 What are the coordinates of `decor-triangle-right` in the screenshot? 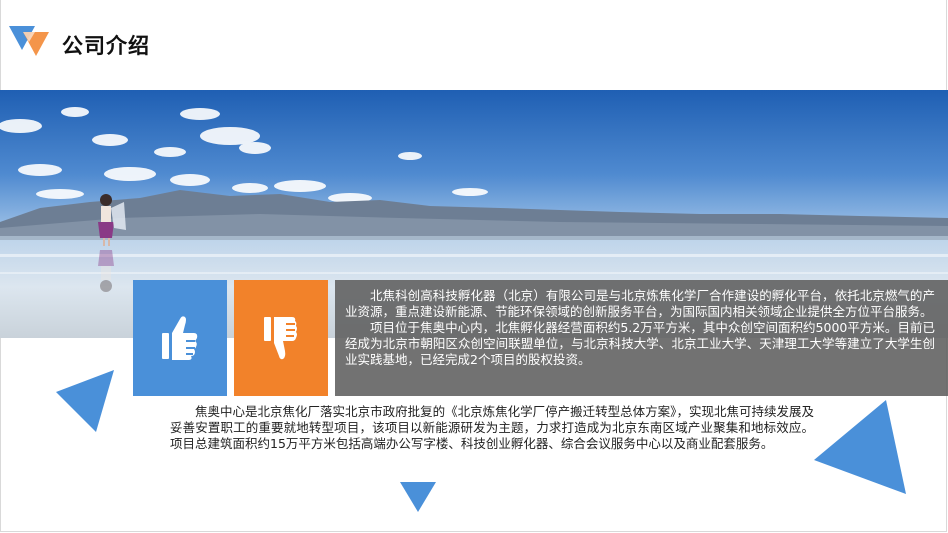 It's located at (860, 447).